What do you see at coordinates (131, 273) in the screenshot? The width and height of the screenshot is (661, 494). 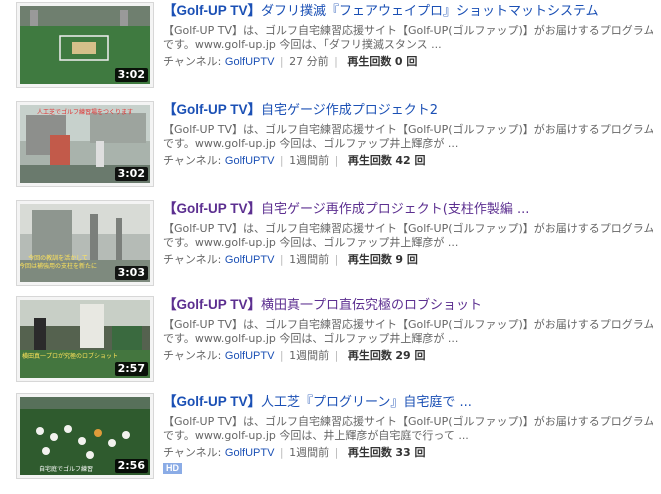 I see `video-duration: 3:03` at bounding box center [131, 273].